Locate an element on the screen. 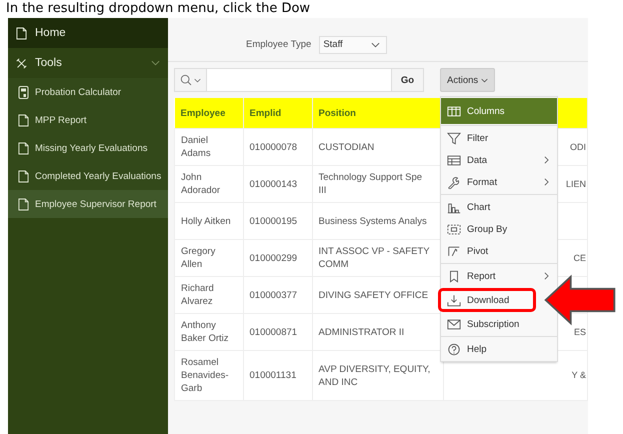 This screenshot has width=623, height=434. go-button: Go is located at coordinates (408, 80).